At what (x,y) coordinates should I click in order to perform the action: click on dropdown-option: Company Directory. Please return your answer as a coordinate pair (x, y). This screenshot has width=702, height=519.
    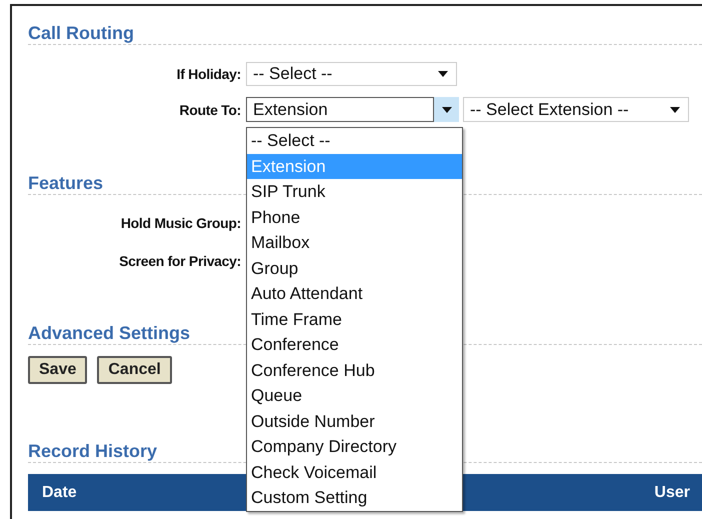
    Looking at the image, I should click on (354, 447).